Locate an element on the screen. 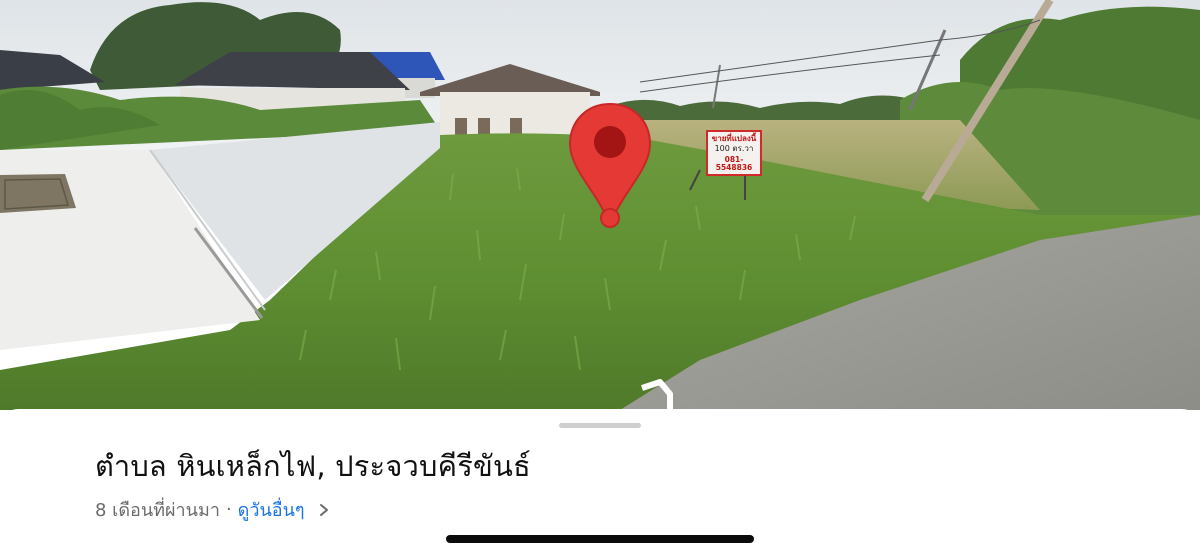 This screenshot has width=1200, height=554. imagery-date-row: 8 เดือนที่ผ่านมา · ดูวันอื่นๆ is located at coordinates (212, 509).